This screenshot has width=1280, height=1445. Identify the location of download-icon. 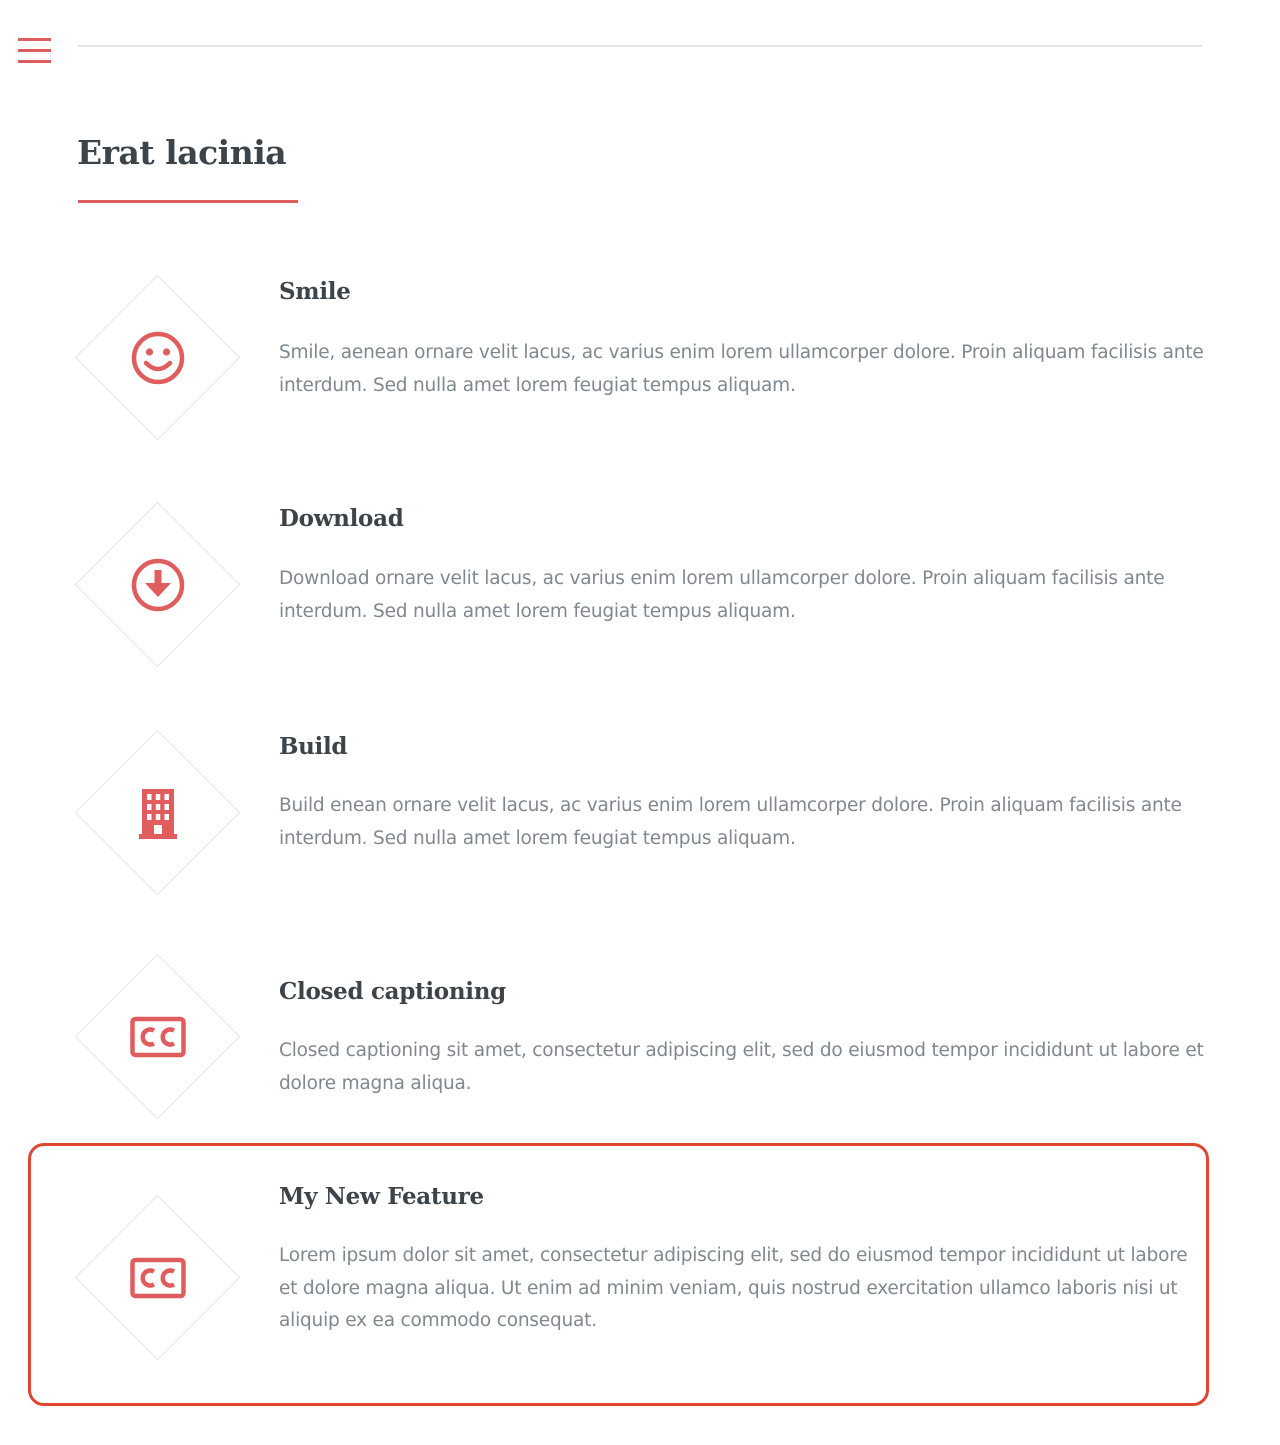
(158, 585).